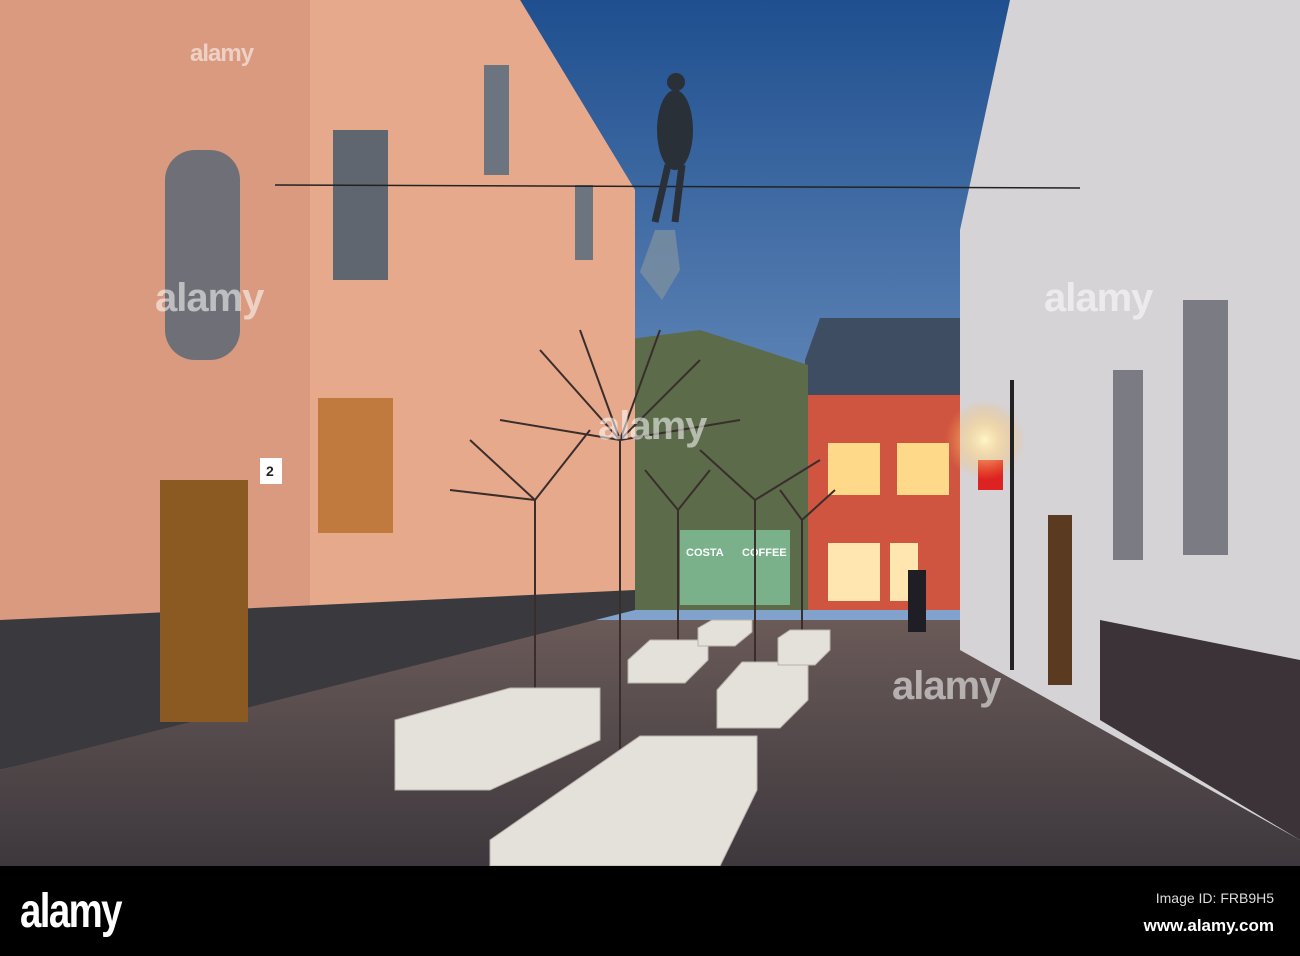 This screenshot has width=1300, height=956. What do you see at coordinates (71, 911) in the screenshot?
I see `alamy-logo: alamy` at bounding box center [71, 911].